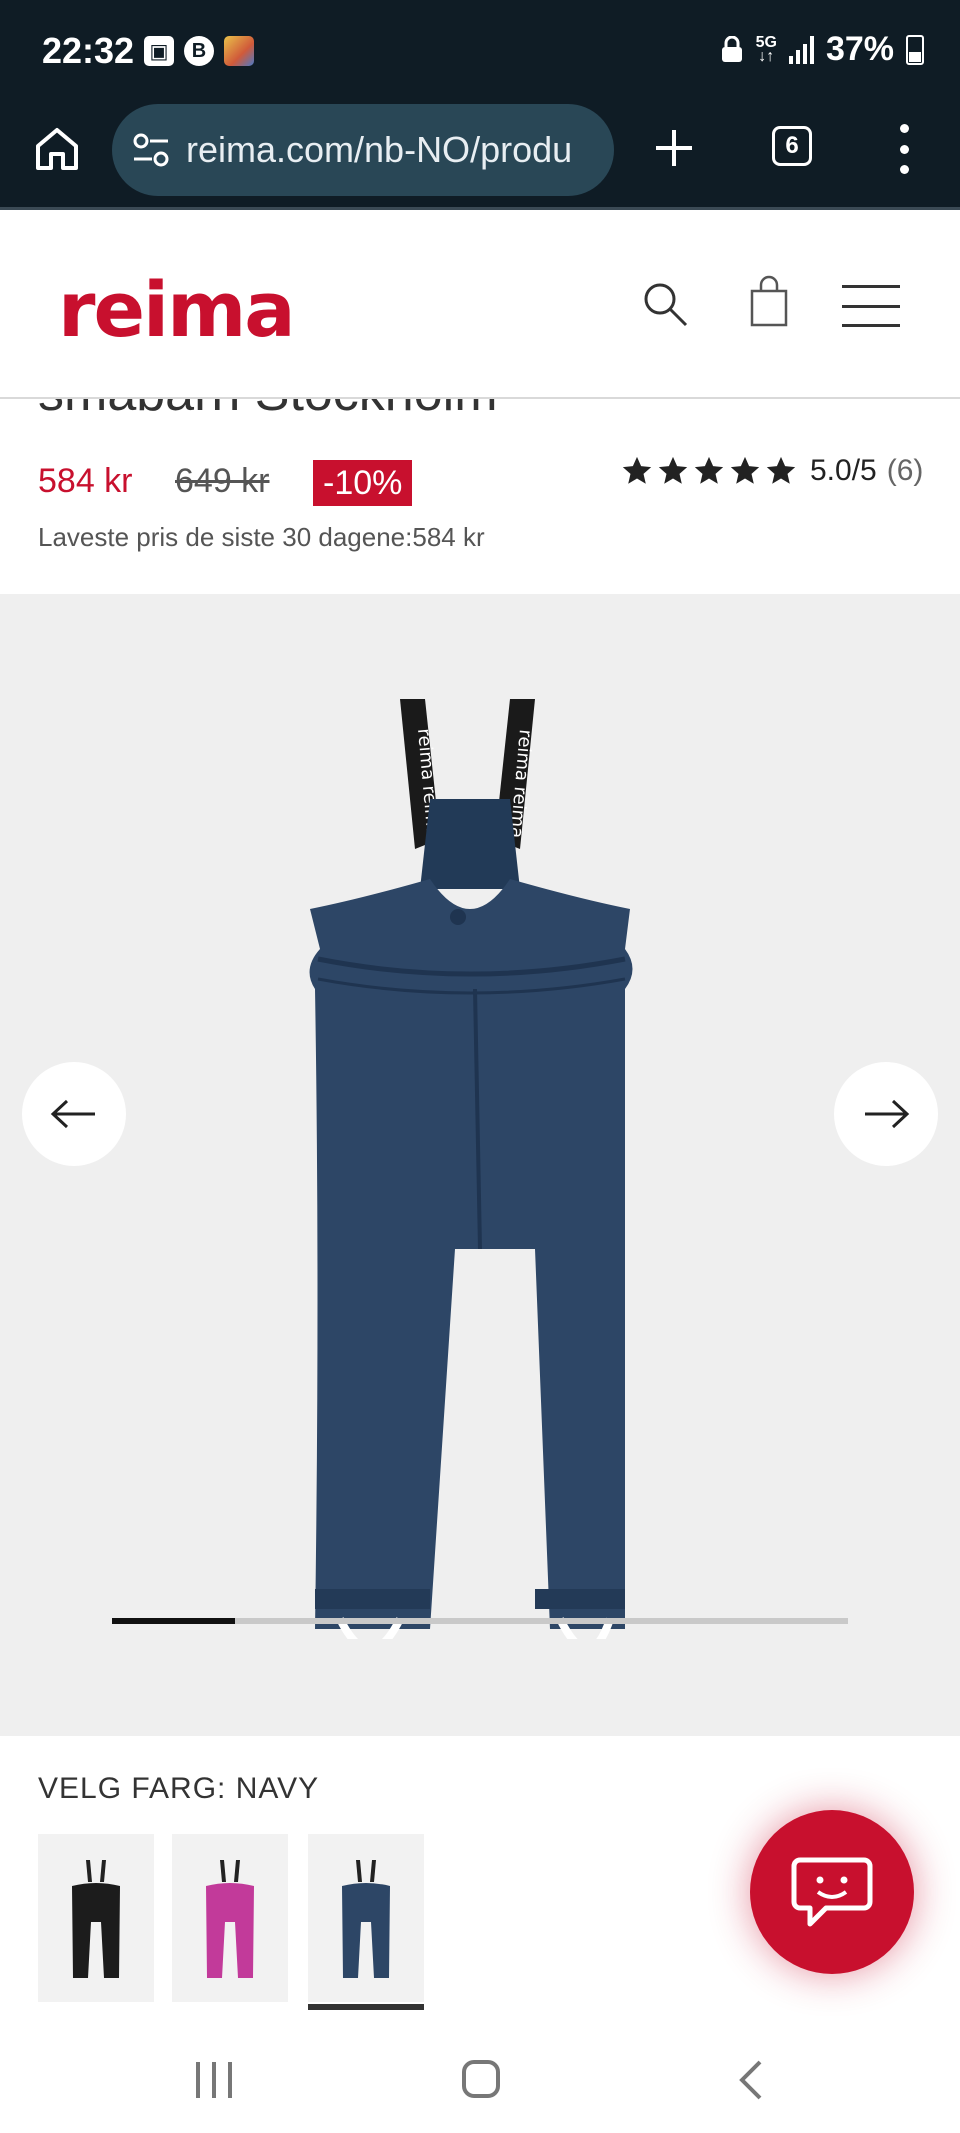 Image resolution: width=960 pixels, height=2133 pixels. Describe the element at coordinates (471, 1169) in the screenshot. I see `product-image: reima reima reima reima` at that location.